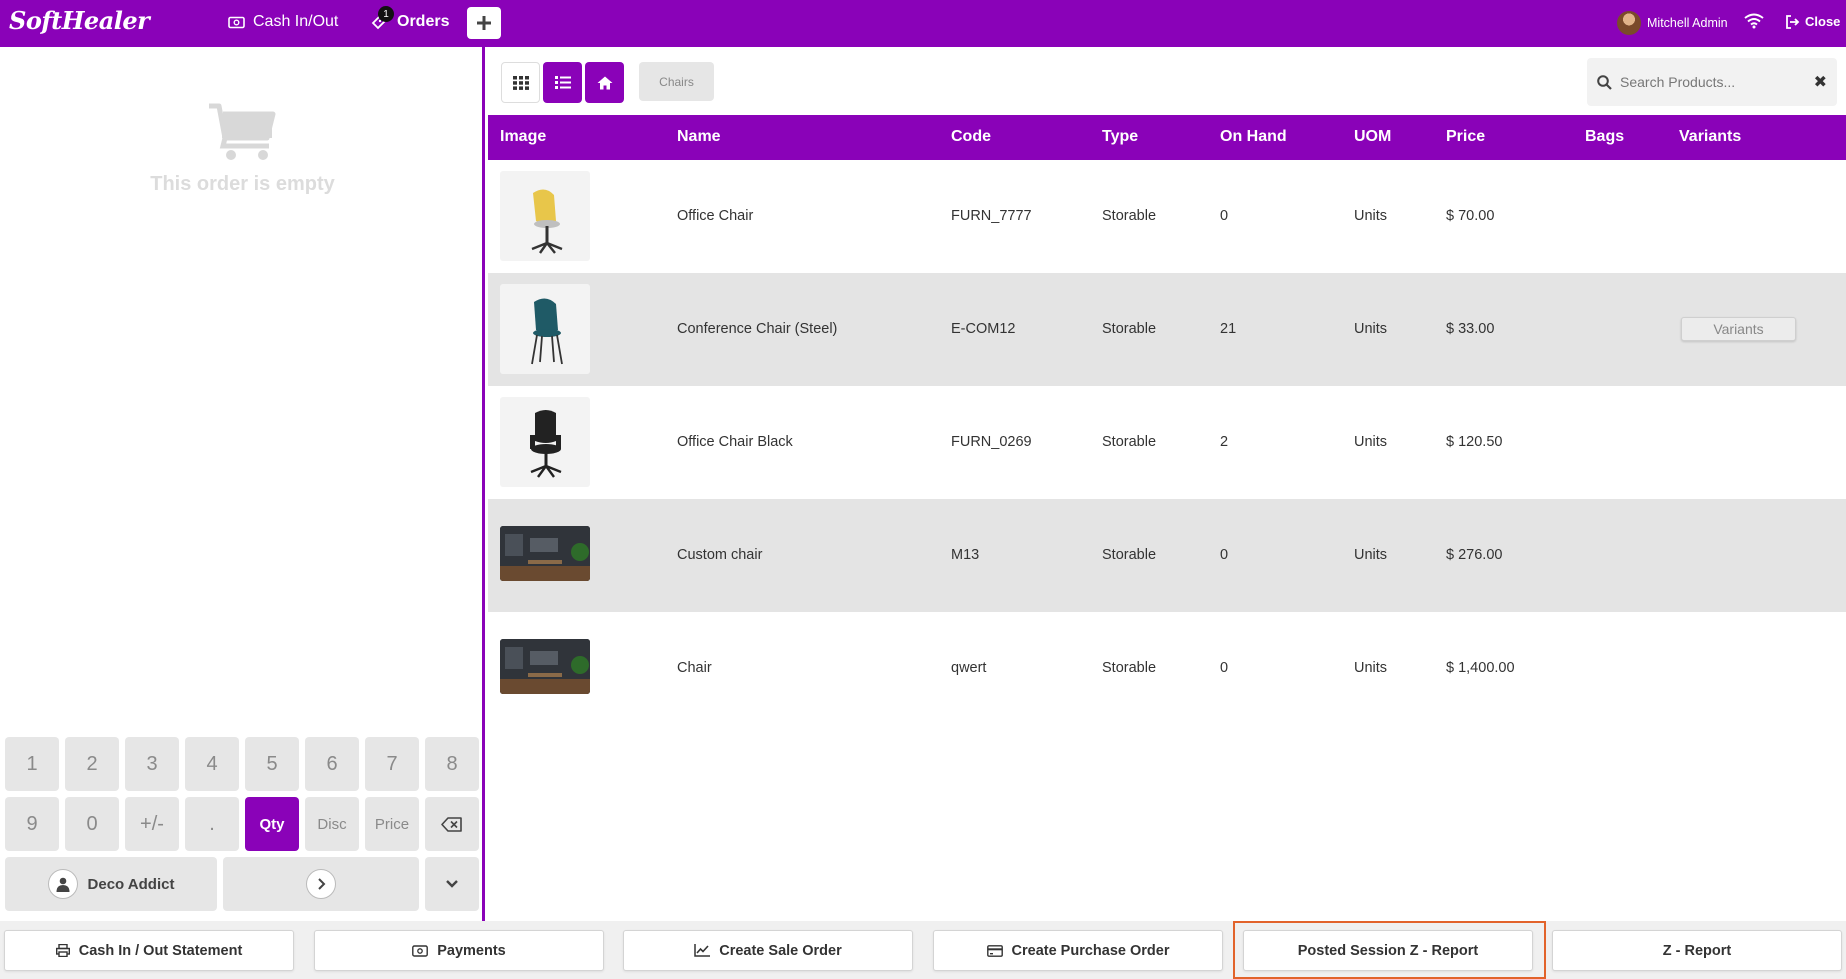 Image resolution: width=1846 pixels, height=979 pixels. Describe the element at coordinates (1389, 950) in the screenshot. I see `highlight-box` at that location.